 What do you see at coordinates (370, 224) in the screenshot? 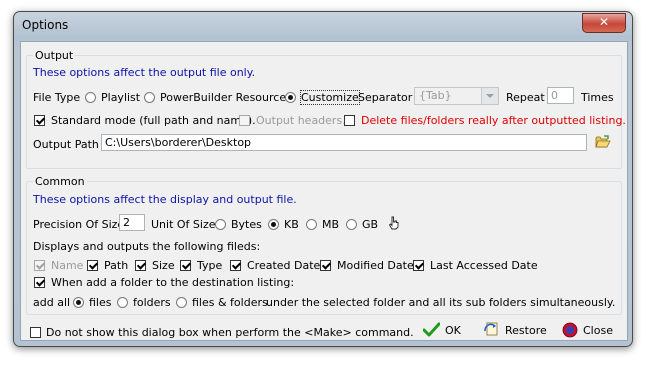
I see `radio-unit-gb-label: GB` at bounding box center [370, 224].